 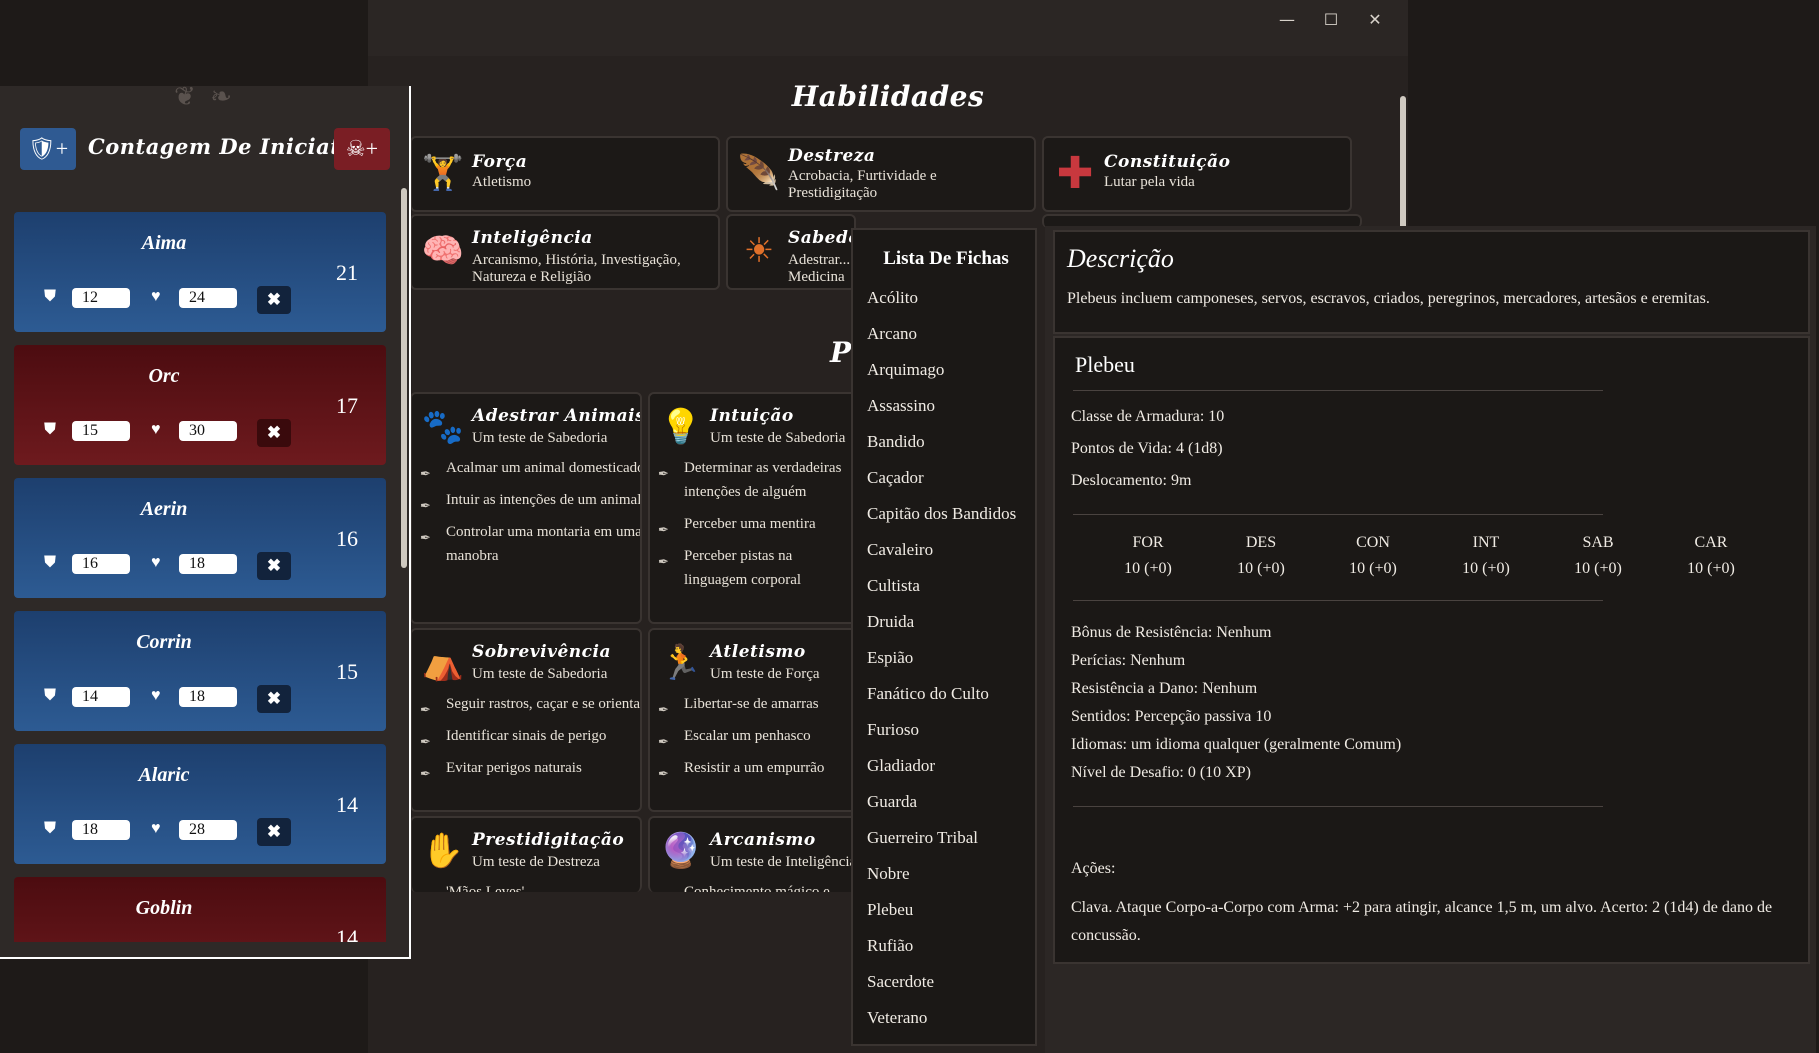 What do you see at coordinates (900, 550) in the screenshot?
I see `sheet-item-cavaleiro: Cavaleiro` at bounding box center [900, 550].